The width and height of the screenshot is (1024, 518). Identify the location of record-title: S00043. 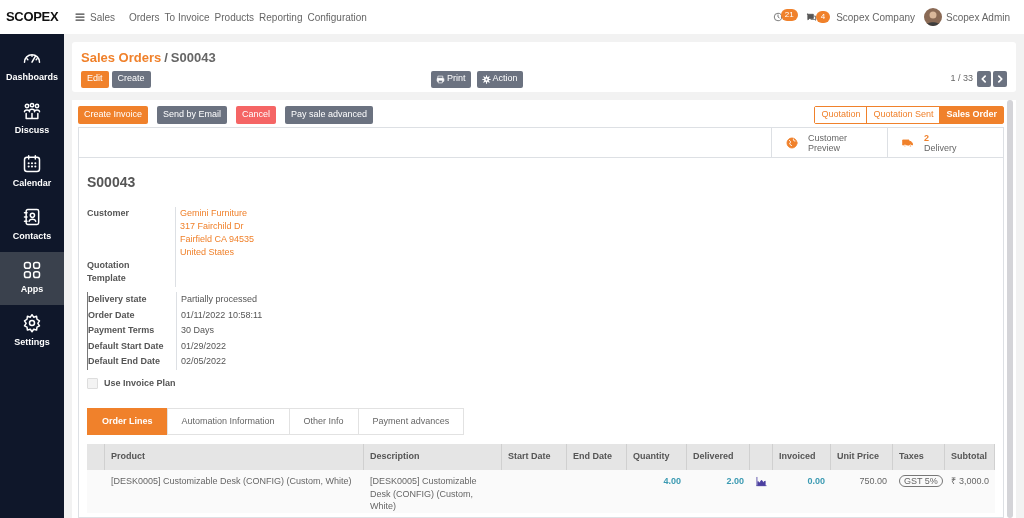
(112, 182).